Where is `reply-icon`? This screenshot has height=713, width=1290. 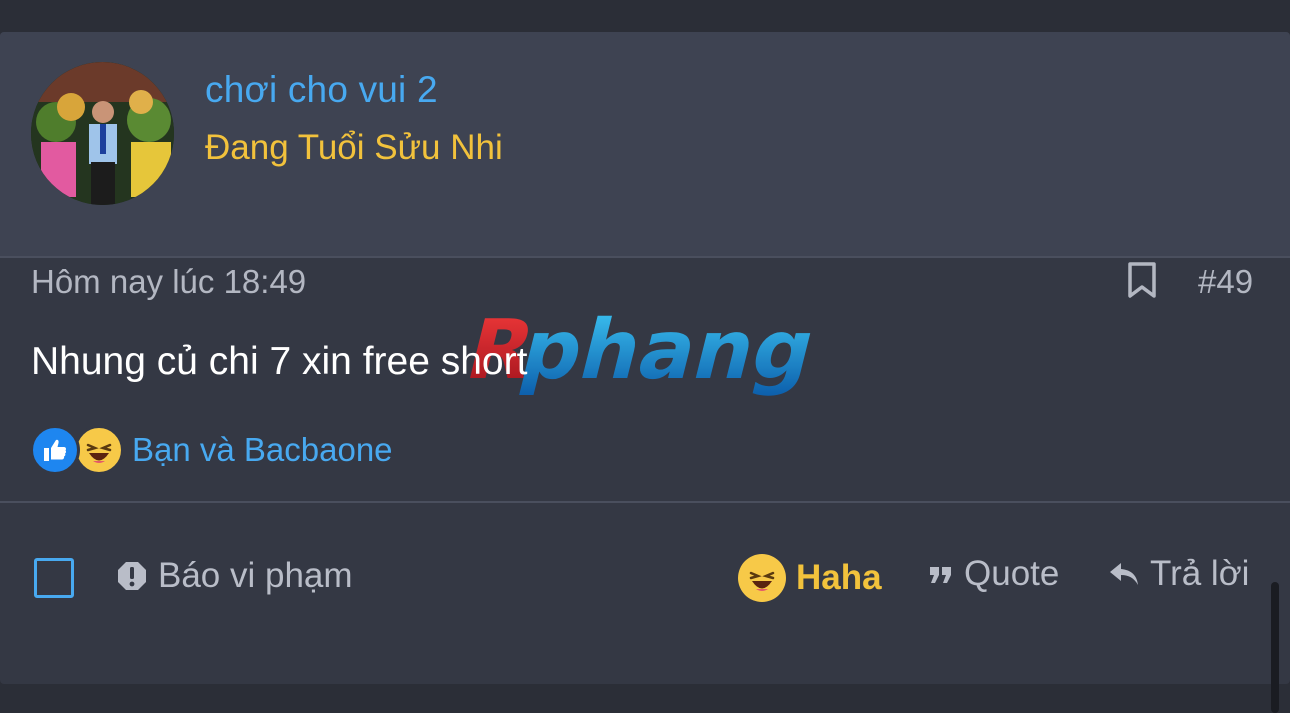
reply-icon is located at coordinates (1124, 574).